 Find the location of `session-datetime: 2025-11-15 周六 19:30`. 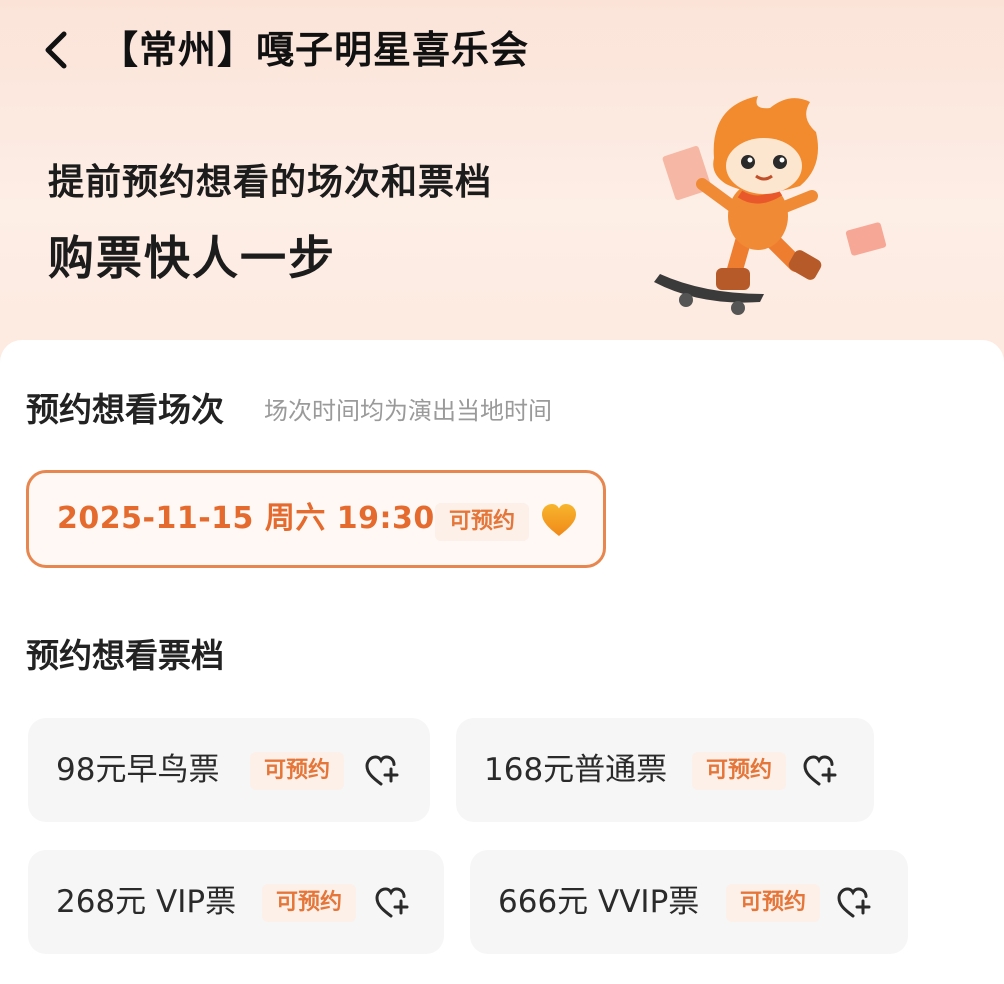

session-datetime: 2025-11-15 周六 19:30 is located at coordinates (246, 518).